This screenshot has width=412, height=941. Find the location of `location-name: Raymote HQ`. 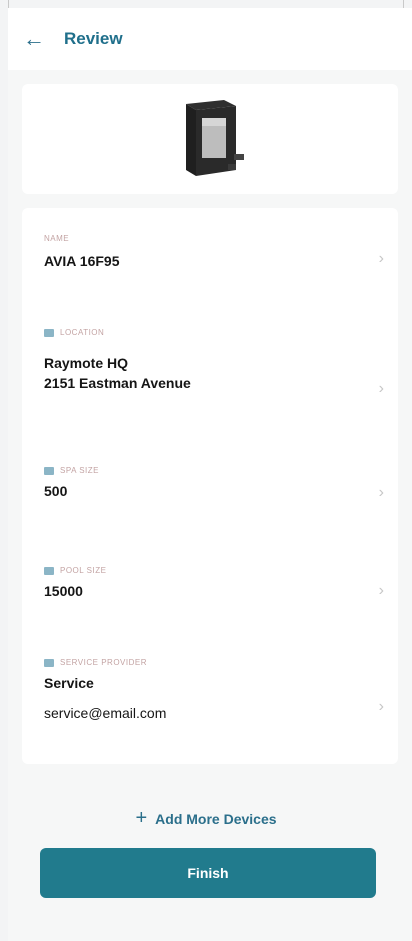

location-name: Raymote HQ is located at coordinates (86, 363).